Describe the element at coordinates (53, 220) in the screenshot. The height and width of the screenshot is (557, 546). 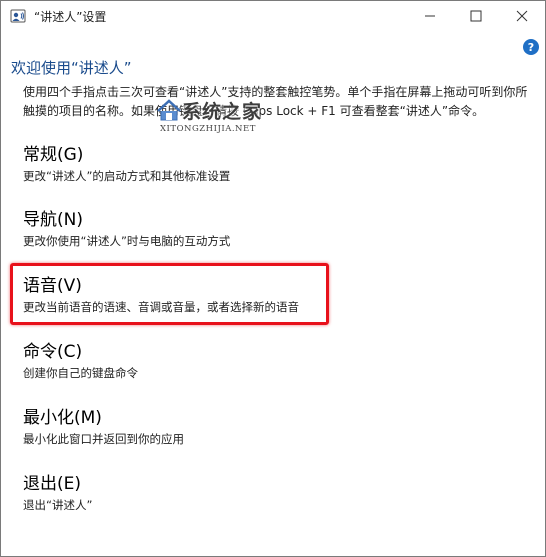
I see `menu-item-title: 导航(N)` at that location.